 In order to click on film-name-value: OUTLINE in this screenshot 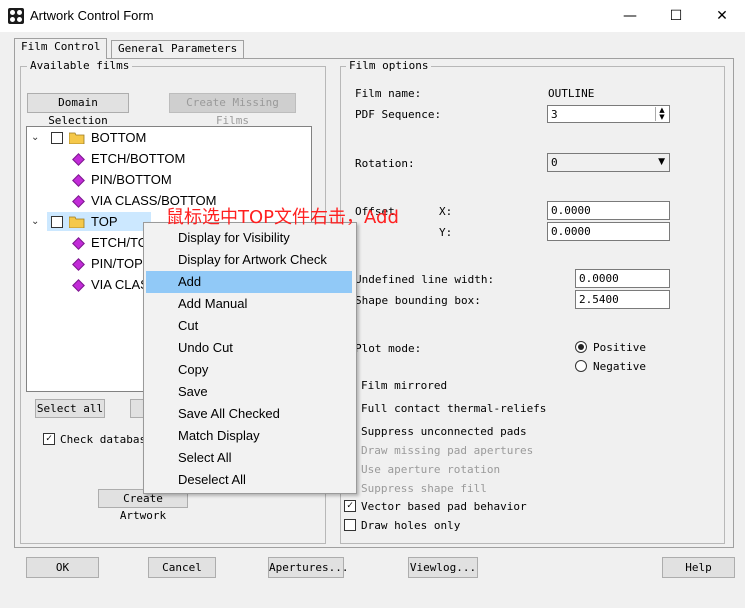, I will do `click(571, 93)`.